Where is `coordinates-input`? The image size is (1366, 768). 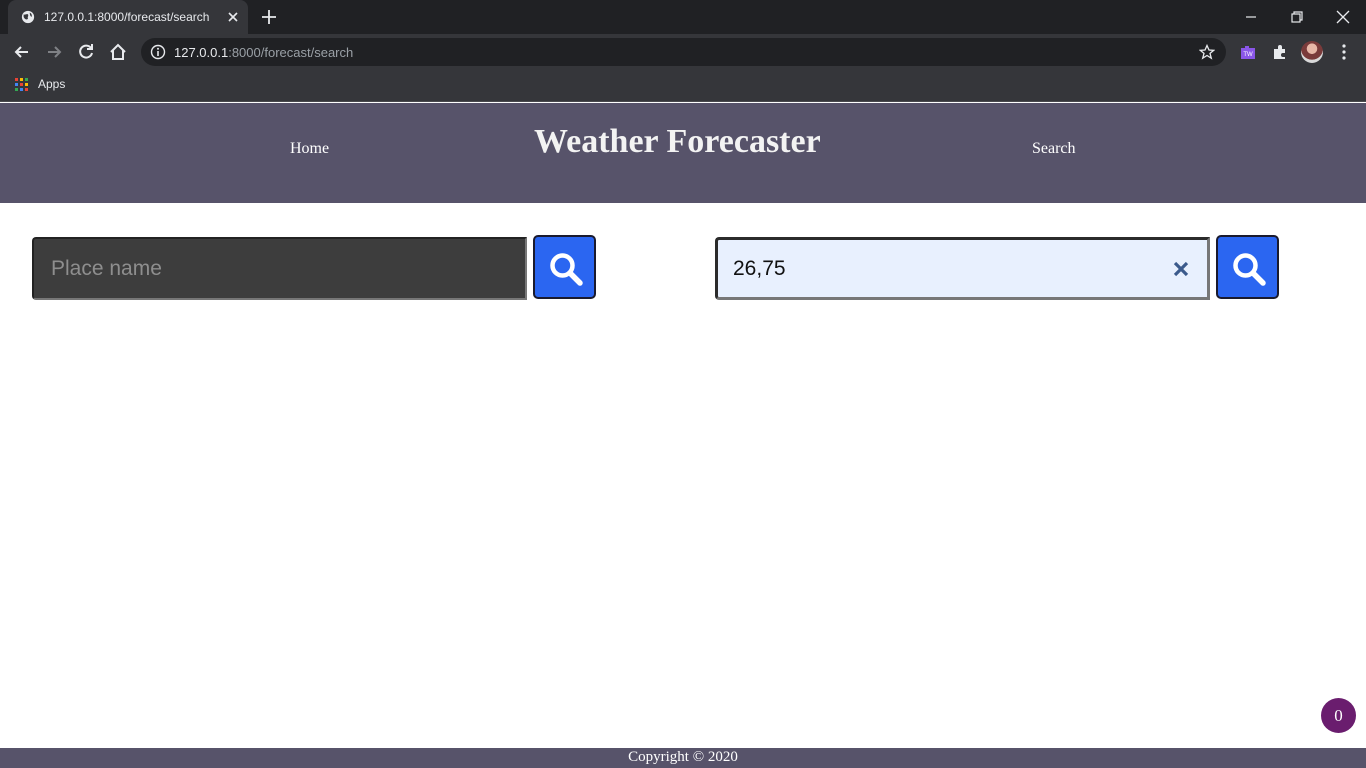
coordinates-input is located at coordinates (962, 268).